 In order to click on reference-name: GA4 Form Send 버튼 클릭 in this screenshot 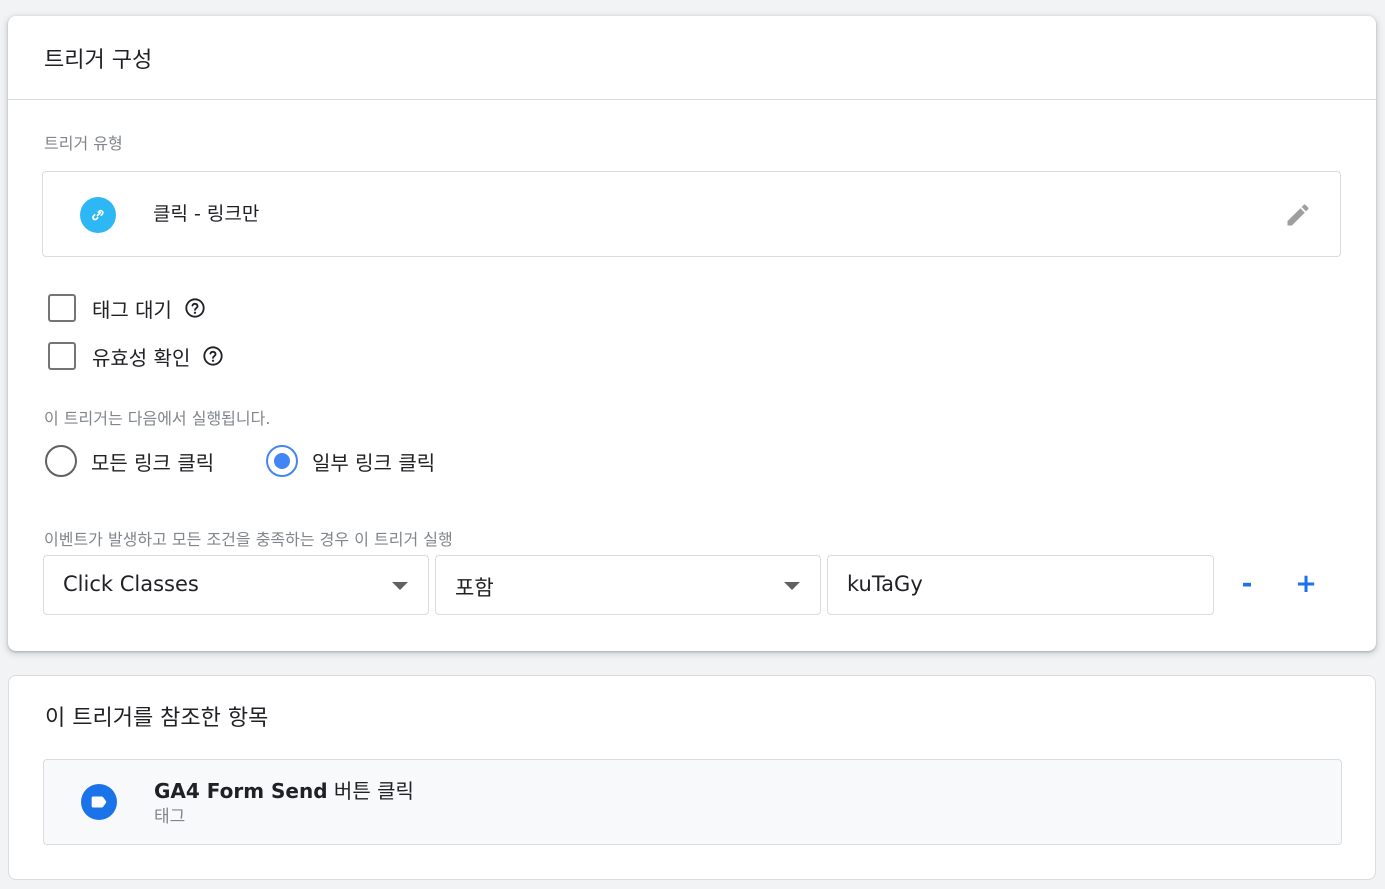, I will do `click(284, 789)`.